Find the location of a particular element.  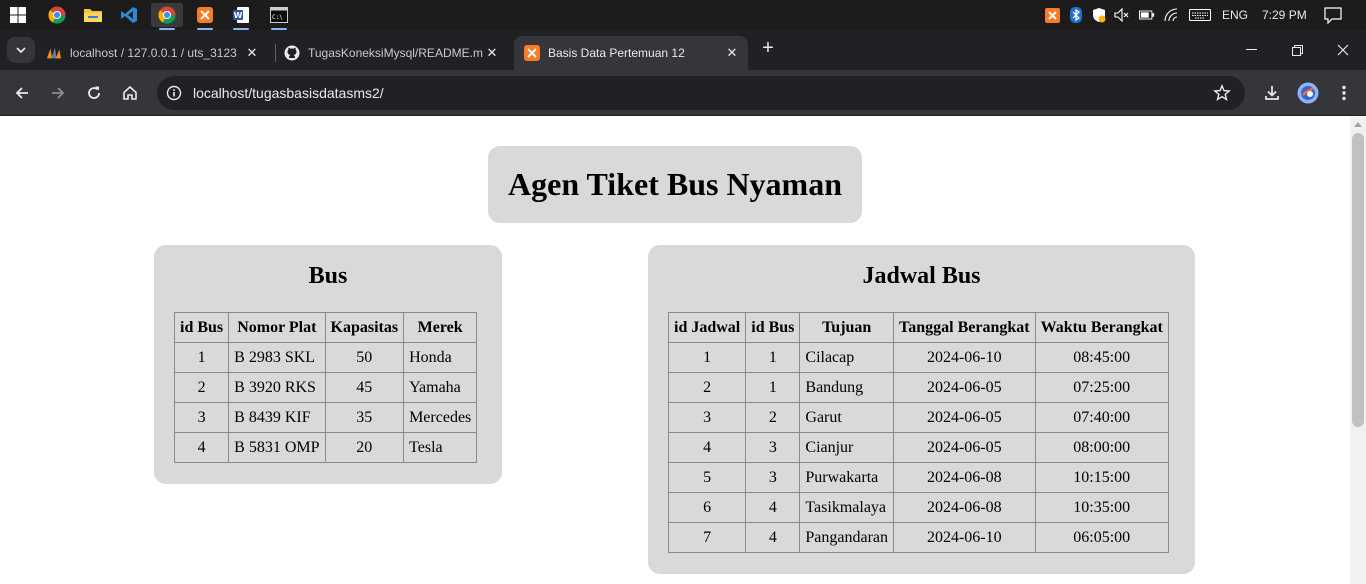

volume-muted-icon is located at coordinates (1122, 15).